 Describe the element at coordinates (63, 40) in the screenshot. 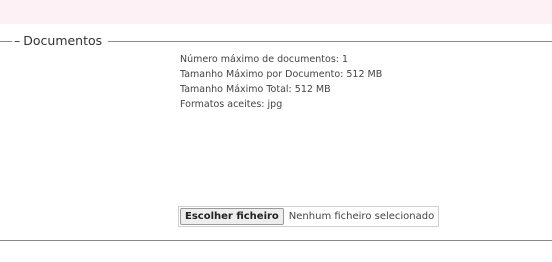

I see `legend-title: Documentos` at that location.